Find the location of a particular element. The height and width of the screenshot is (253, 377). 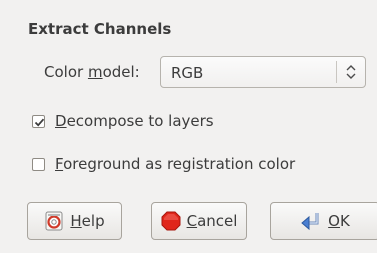

ok-button: OK is located at coordinates (323, 221).